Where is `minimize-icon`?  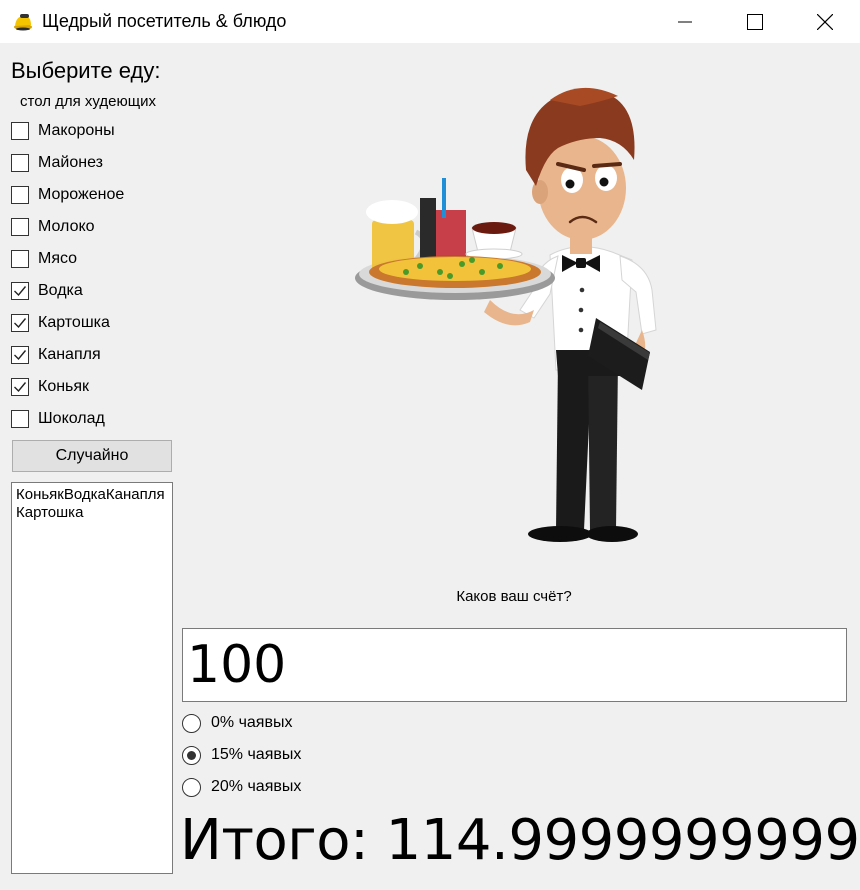 minimize-icon is located at coordinates (685, 21).